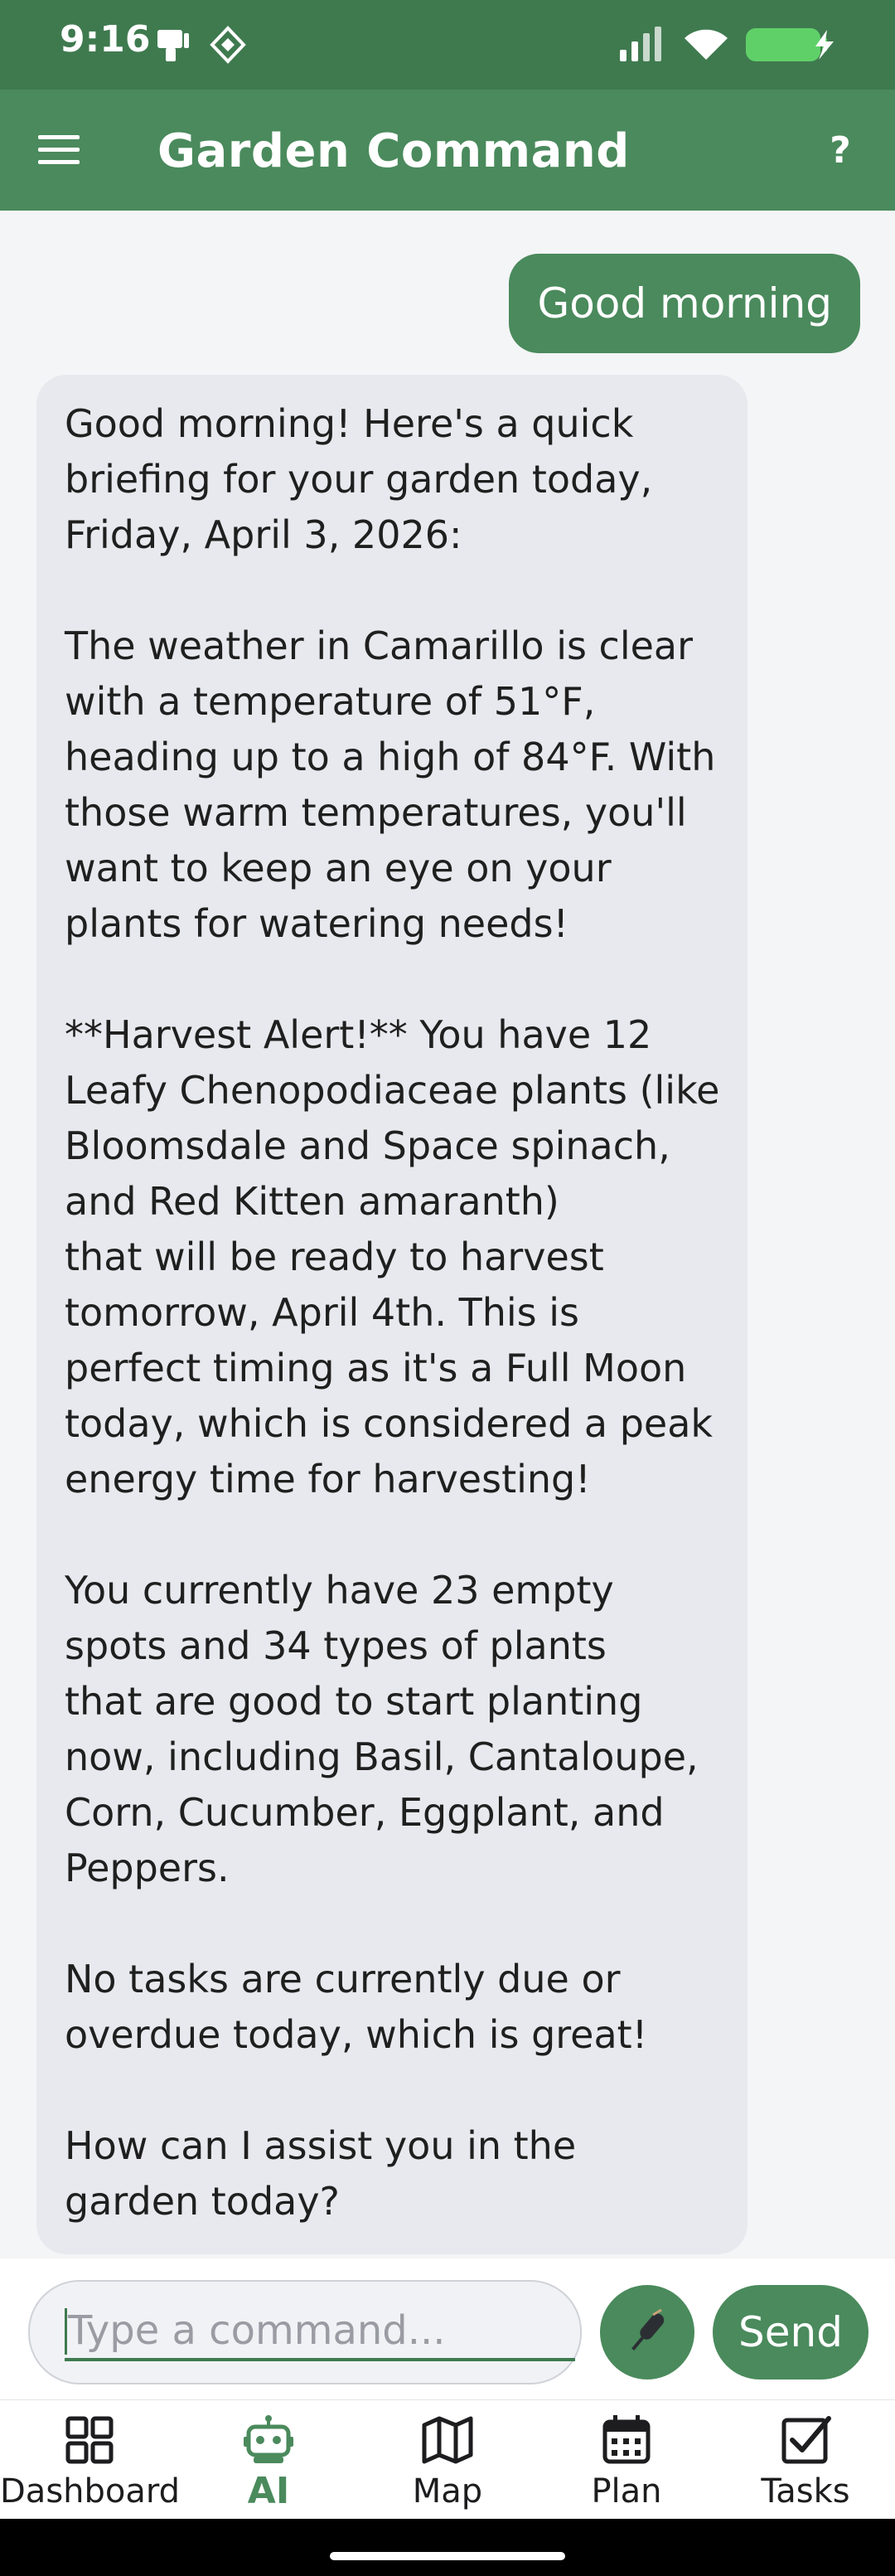 This screenshot has height=2576, width=895. I want to click on help-button: ?, so click(840, 151).